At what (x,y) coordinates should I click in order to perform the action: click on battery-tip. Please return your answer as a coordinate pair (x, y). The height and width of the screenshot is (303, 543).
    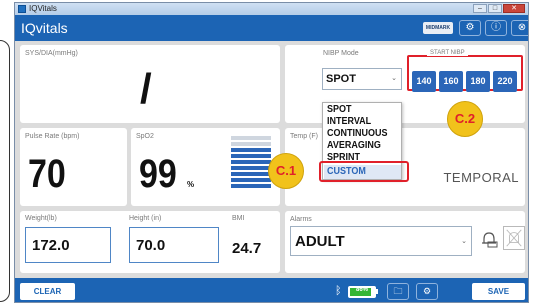
    Looking at the image, I should click on (377, 291).